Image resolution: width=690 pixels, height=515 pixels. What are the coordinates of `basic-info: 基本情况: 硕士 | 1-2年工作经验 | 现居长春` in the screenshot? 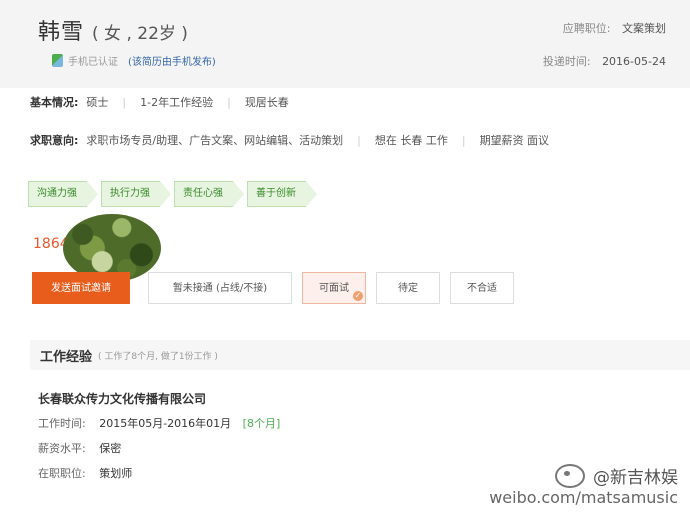 It's located at (159, 102).